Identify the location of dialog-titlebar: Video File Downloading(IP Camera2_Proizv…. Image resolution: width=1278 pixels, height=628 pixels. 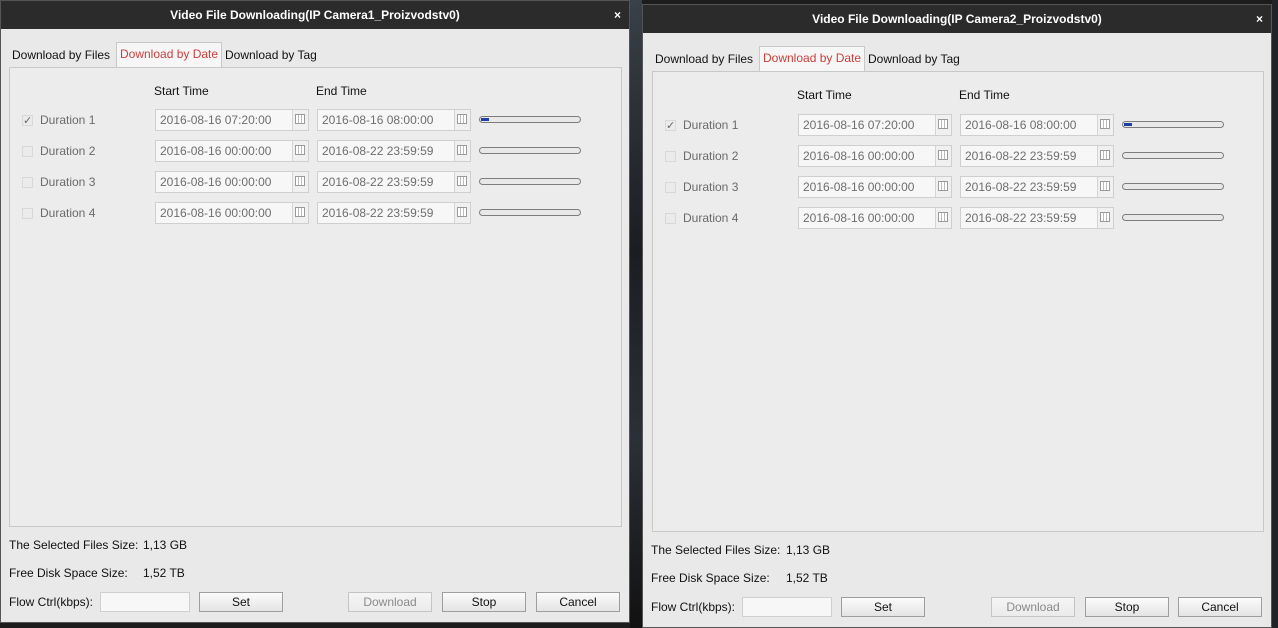
(957, 19).